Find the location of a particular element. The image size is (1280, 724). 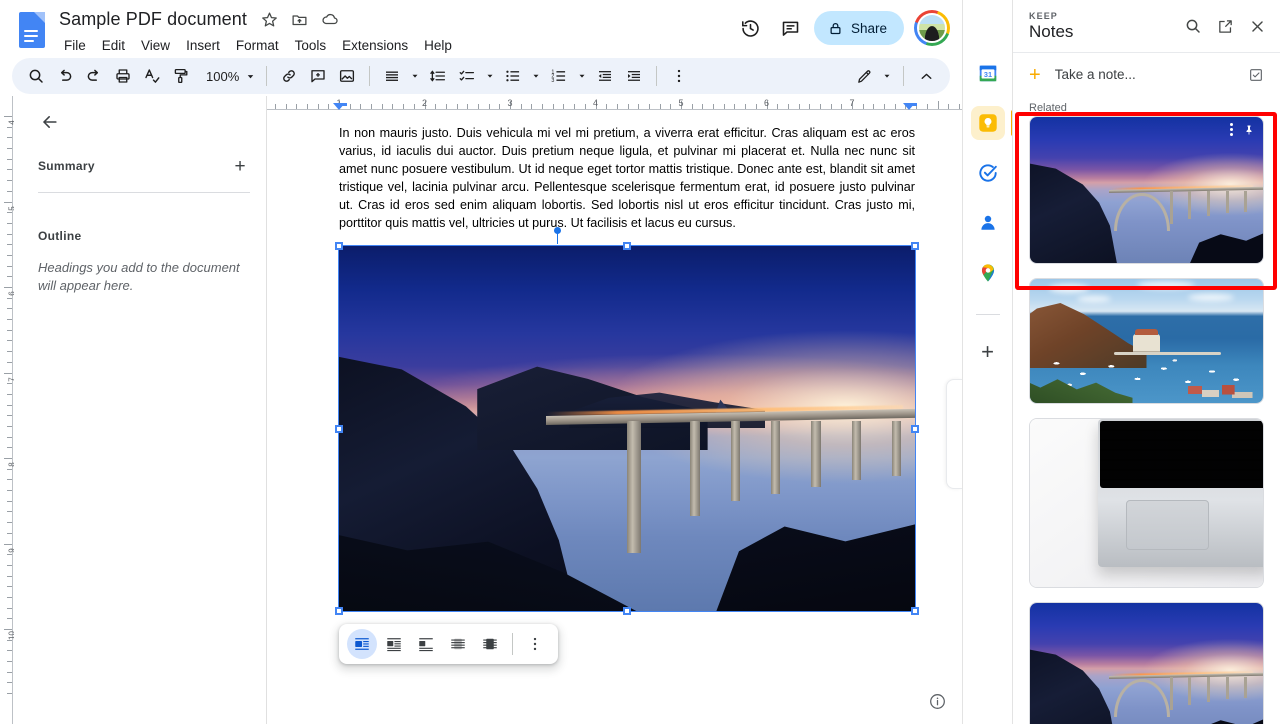

document-title: Sample PDF document is located at coordinates (153, 19).